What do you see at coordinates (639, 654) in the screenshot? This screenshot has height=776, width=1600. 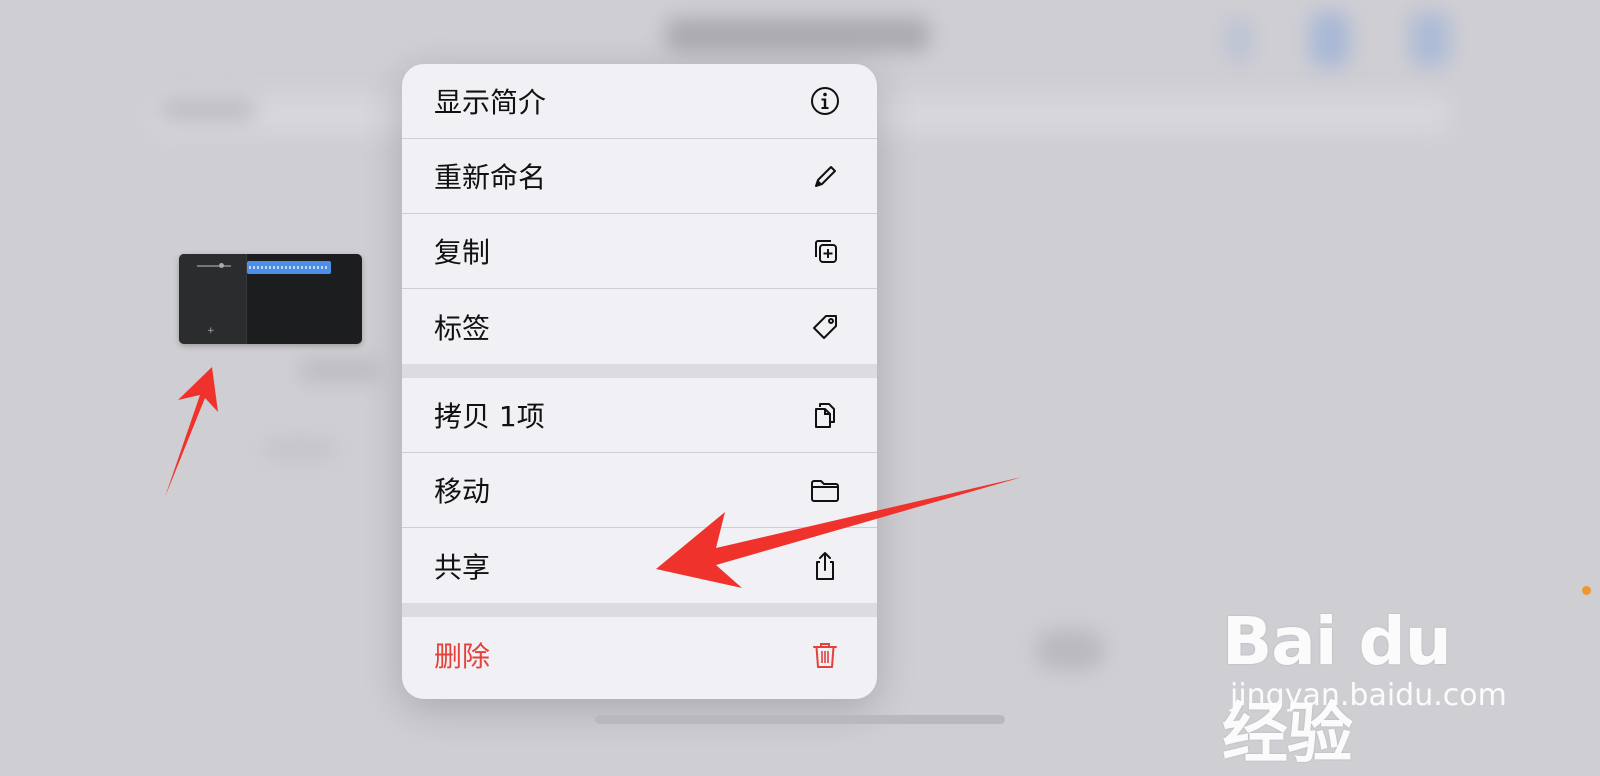 I see `menu-item-delete: 删除` at bounding box center [639, 654].